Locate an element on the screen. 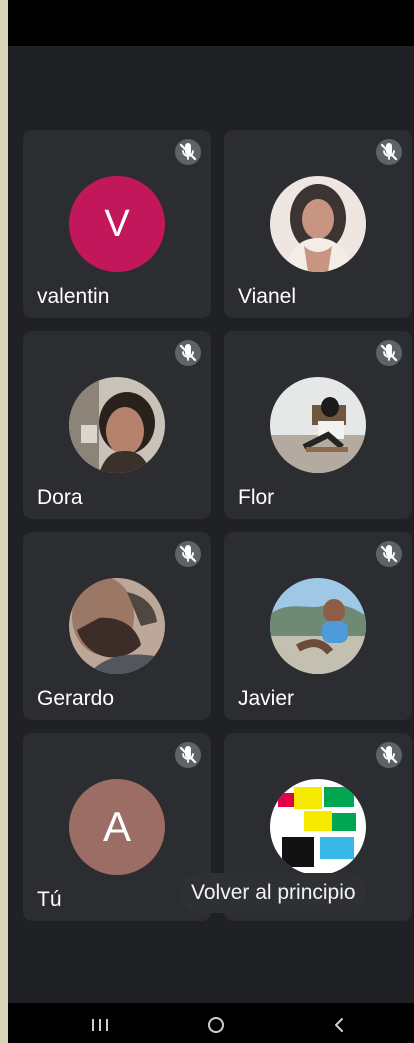 The image size is (414, 1043). back-icon is located at coordinates (339, 1025).